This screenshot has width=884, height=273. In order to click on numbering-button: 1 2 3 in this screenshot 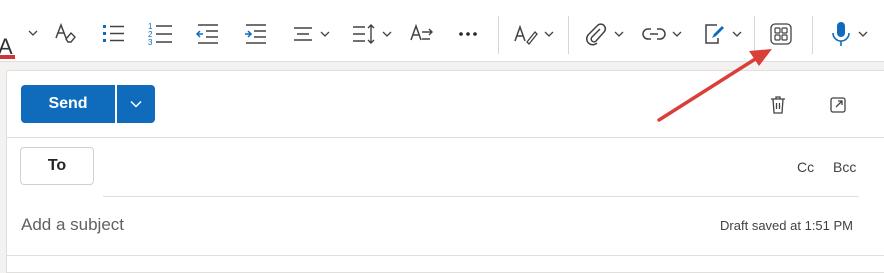, I will do `click(161, 34)`.